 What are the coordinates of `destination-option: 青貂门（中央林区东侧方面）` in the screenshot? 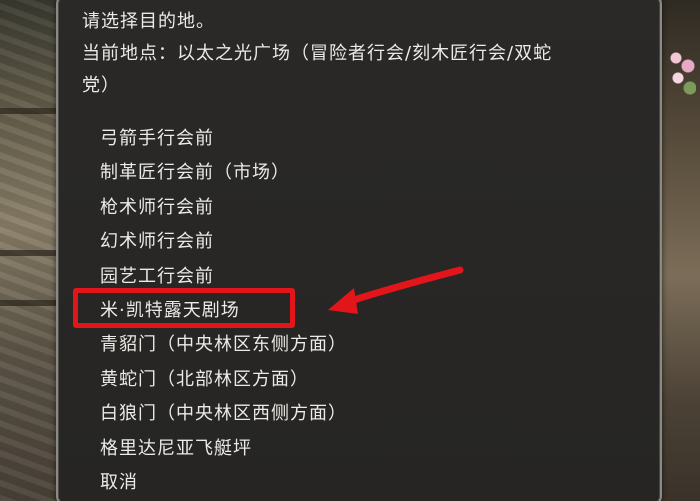 It's located at (223, 345).